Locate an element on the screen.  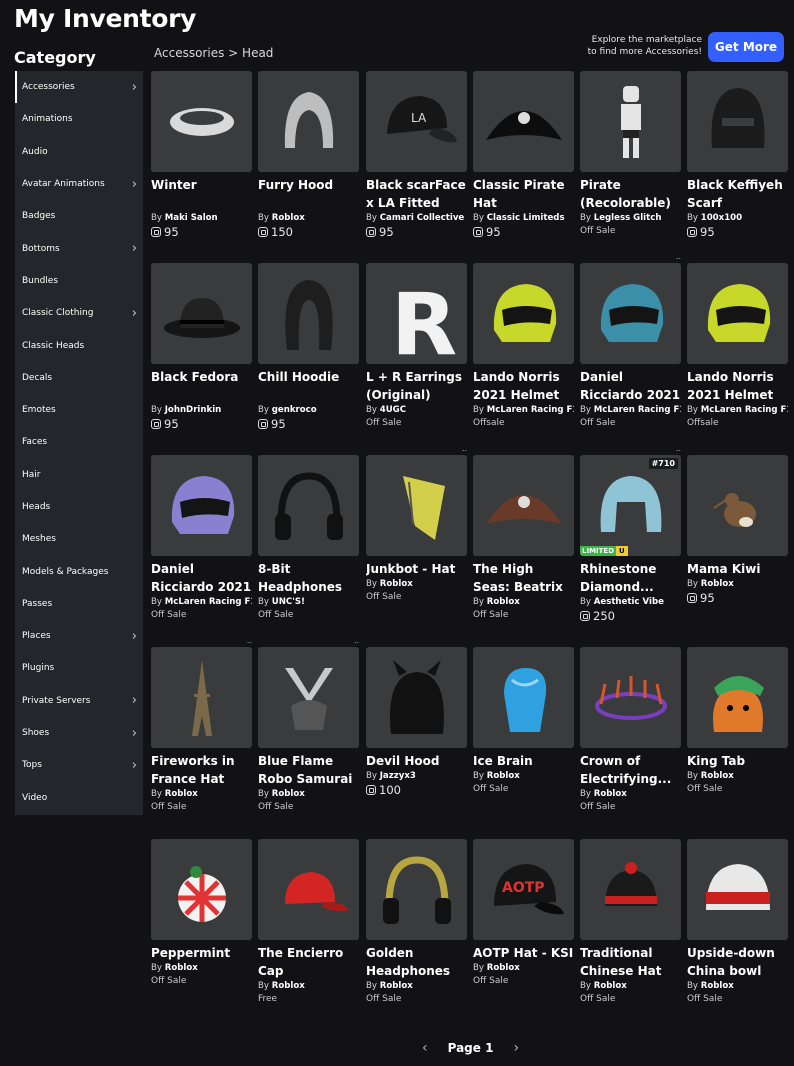
sidebar-item-accessories: Accessories › is located at coordinates (79, 87).